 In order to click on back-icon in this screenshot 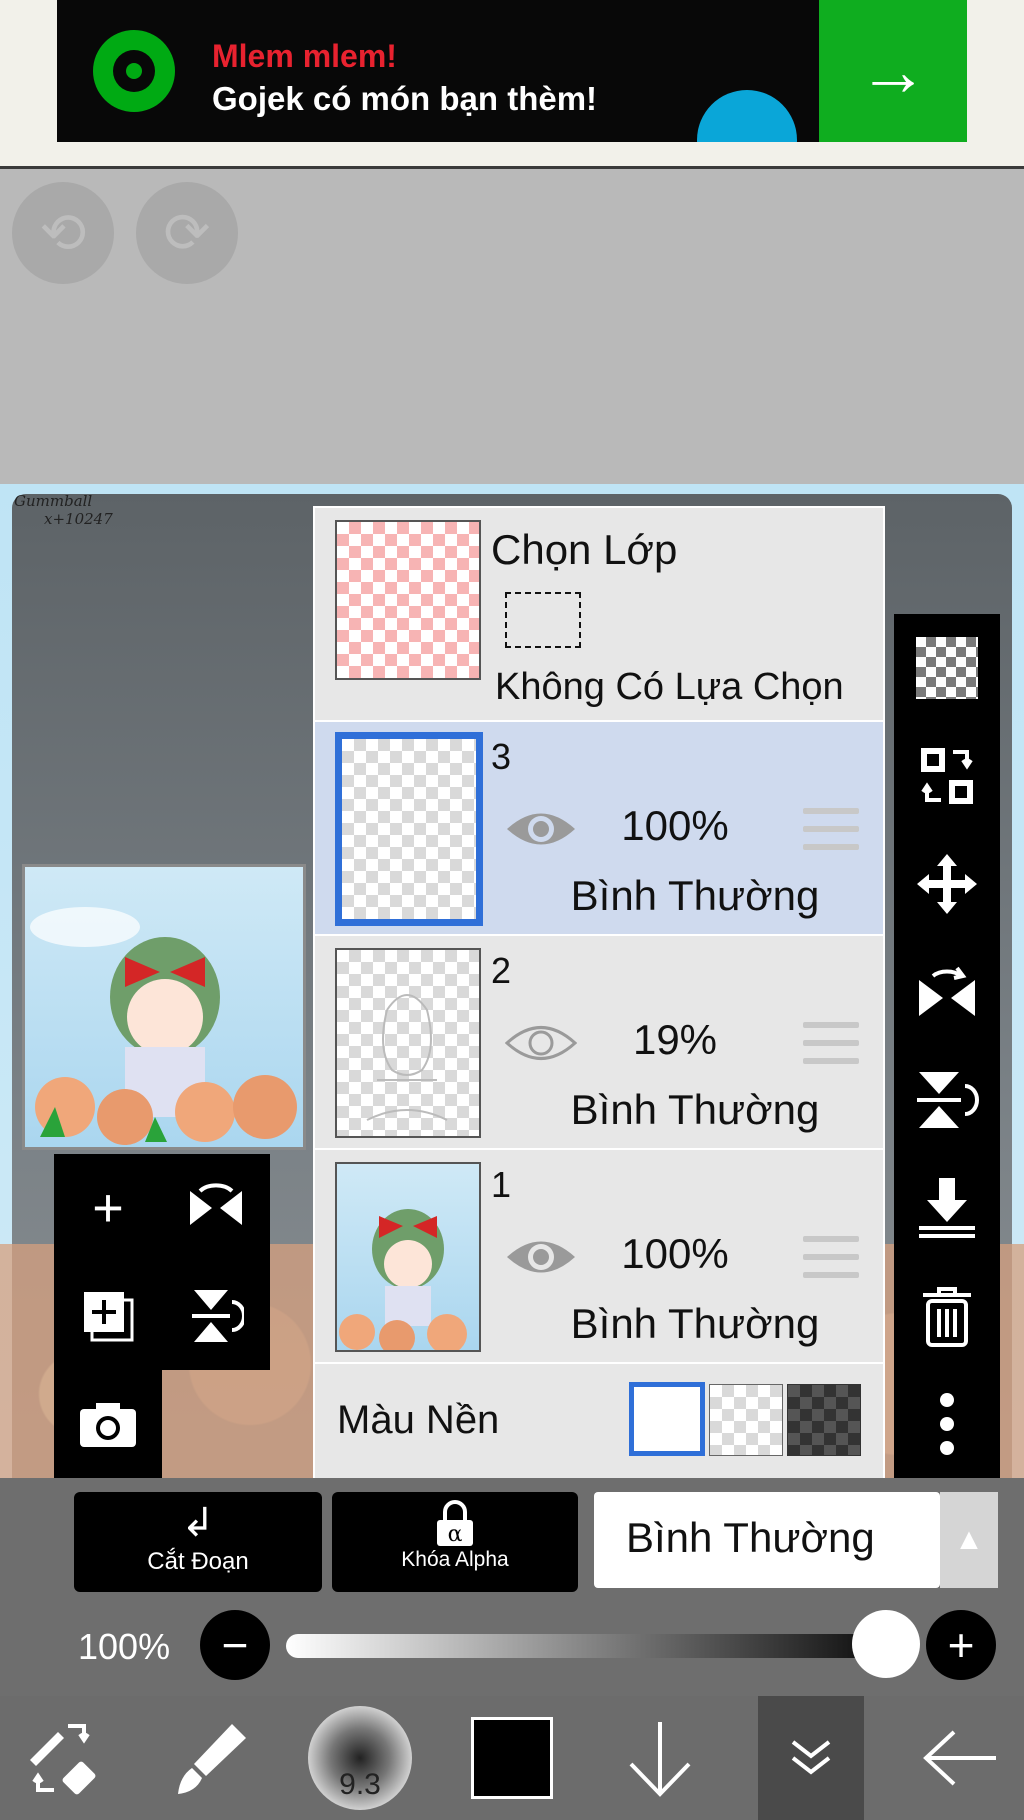, I will do `click(959, 1758)`.